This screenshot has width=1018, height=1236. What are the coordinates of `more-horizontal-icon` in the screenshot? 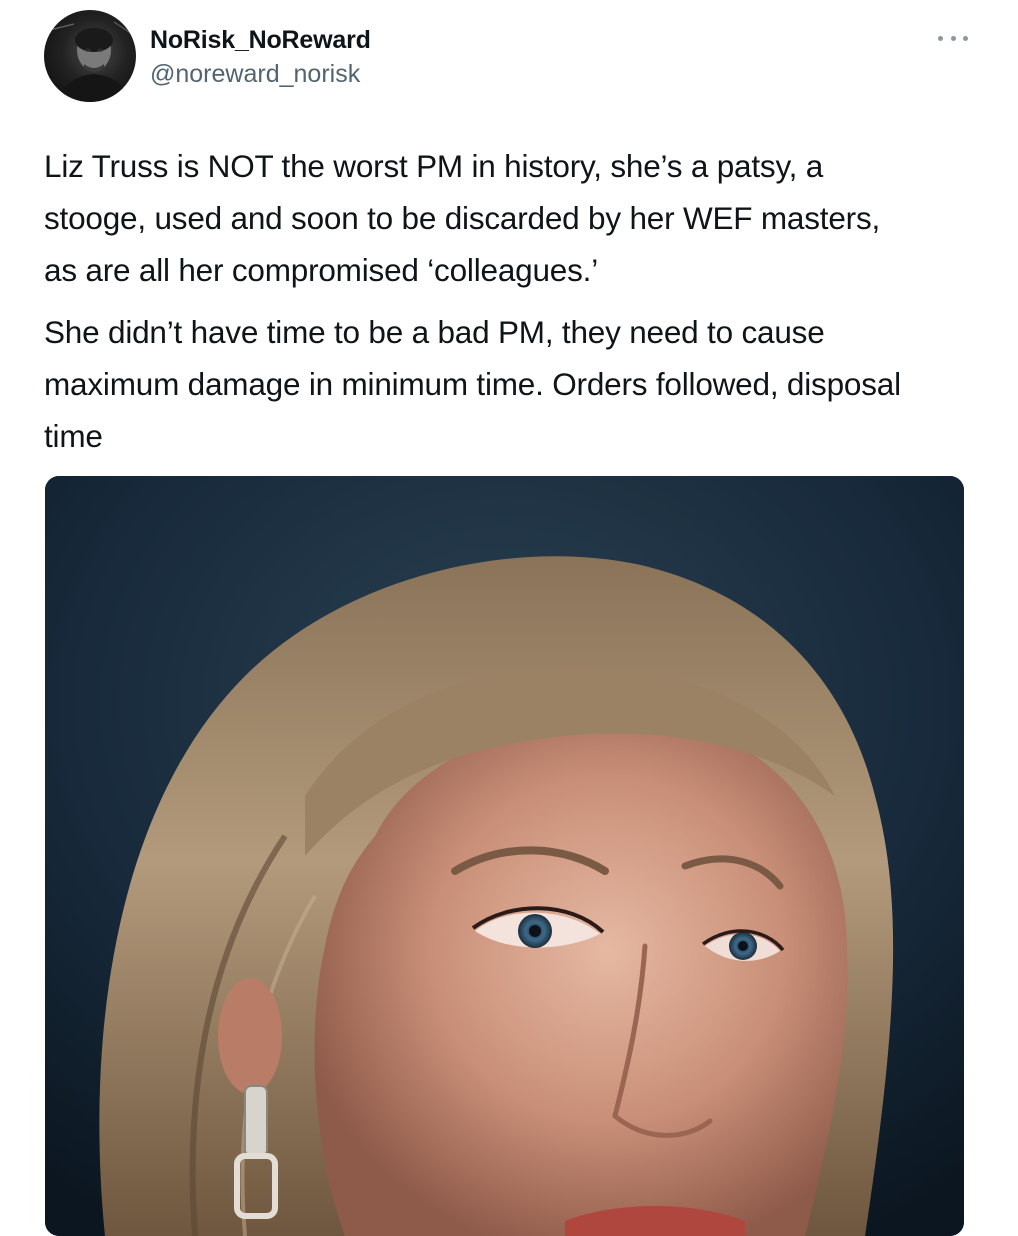 It's located at (953, 38).